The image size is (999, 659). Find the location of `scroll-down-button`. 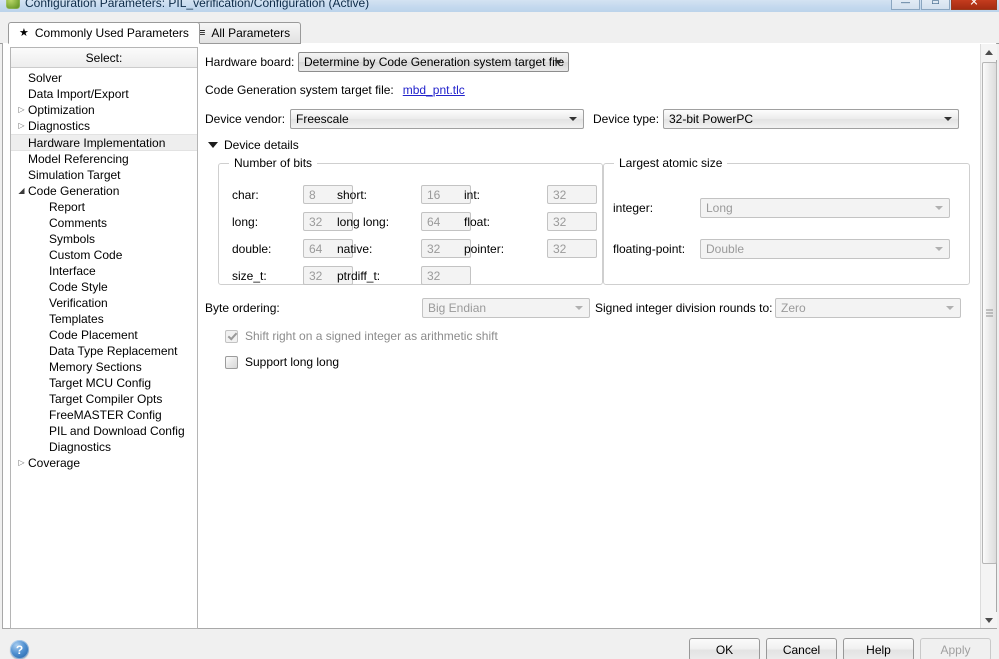

scroll-down-button is located at coordinates (989, 620).